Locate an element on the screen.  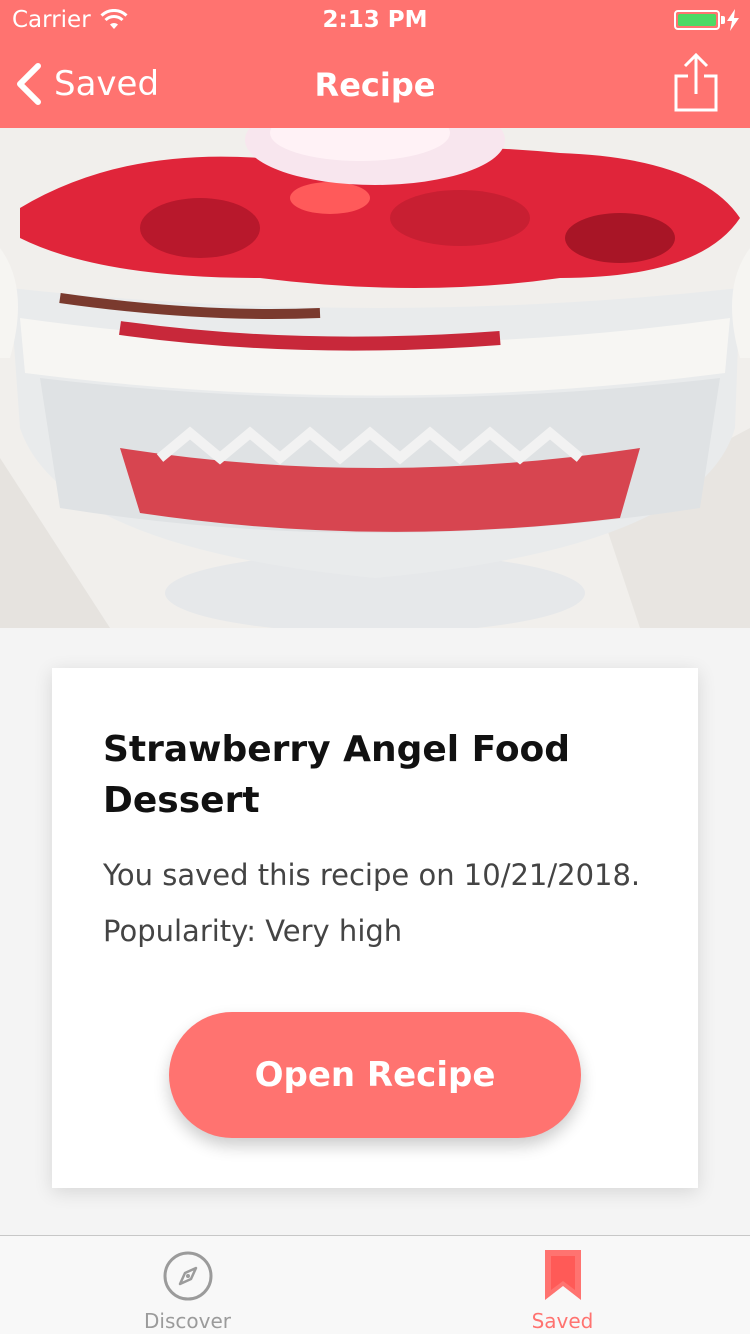
compass-icon is located at coordinates (187, 1276).